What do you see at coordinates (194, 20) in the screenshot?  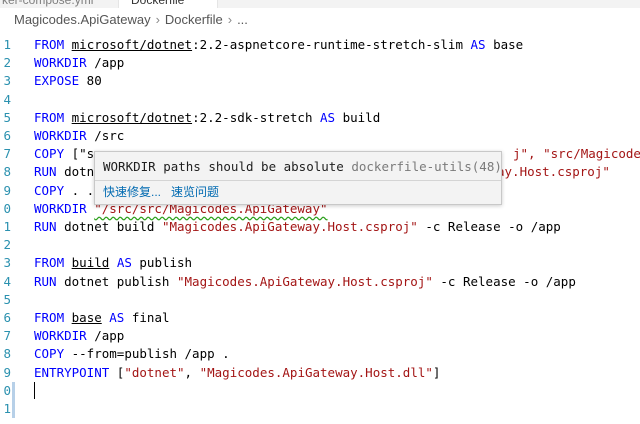 I see `breadcrumb-file: Dockerfile` at bounding box center [194, 20].